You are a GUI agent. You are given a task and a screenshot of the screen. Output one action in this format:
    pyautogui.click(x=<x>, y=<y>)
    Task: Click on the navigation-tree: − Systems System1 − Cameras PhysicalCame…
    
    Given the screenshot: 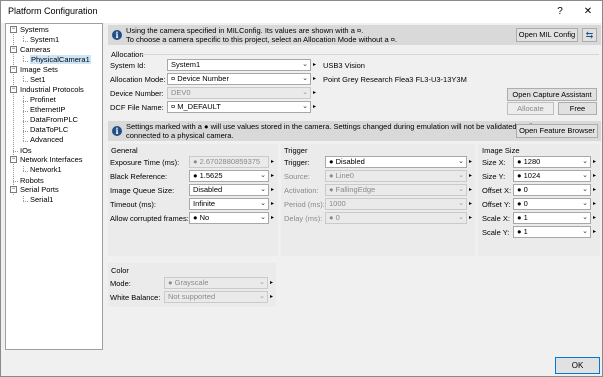 What is the action you would take?
    pyautogui.click(x=54, y=186)
    